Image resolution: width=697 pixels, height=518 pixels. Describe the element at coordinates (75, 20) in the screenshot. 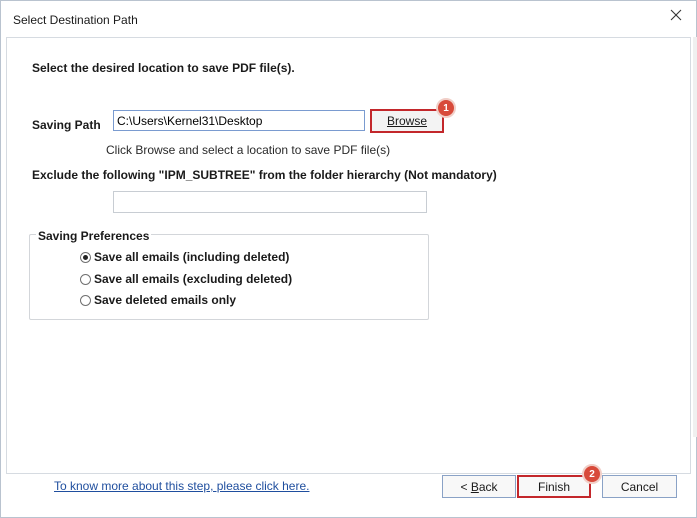

I see `window-title: Select Destination Path` at that location.